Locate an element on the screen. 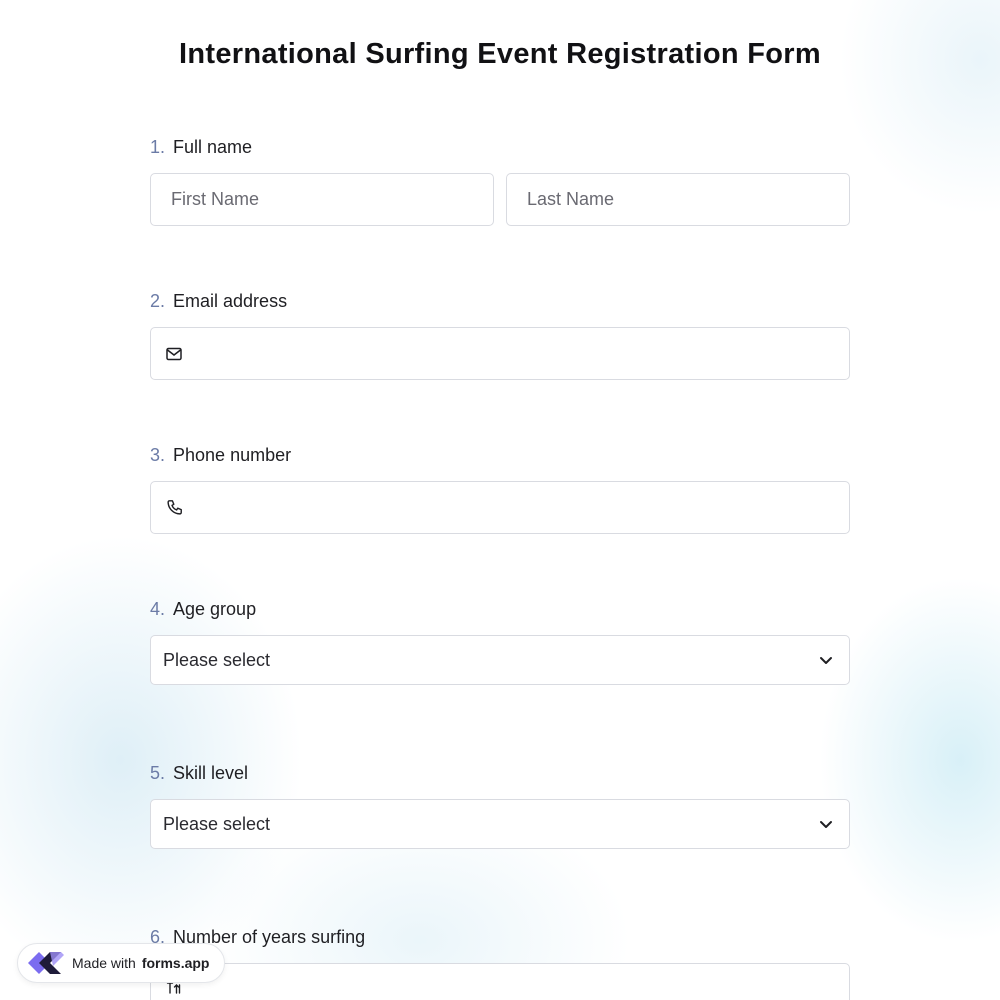 The image size is (1000, 1000). question-label: 6. Number of years surfing is located at coordinates (500, 937).